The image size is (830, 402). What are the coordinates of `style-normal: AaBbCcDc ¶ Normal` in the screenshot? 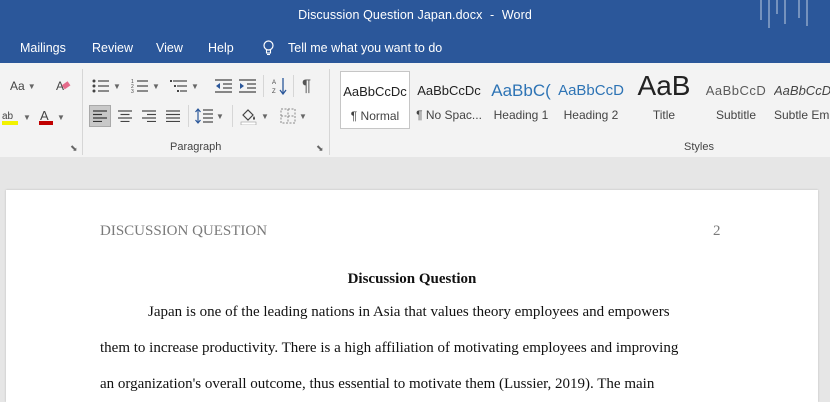 It's located at (375, 100).